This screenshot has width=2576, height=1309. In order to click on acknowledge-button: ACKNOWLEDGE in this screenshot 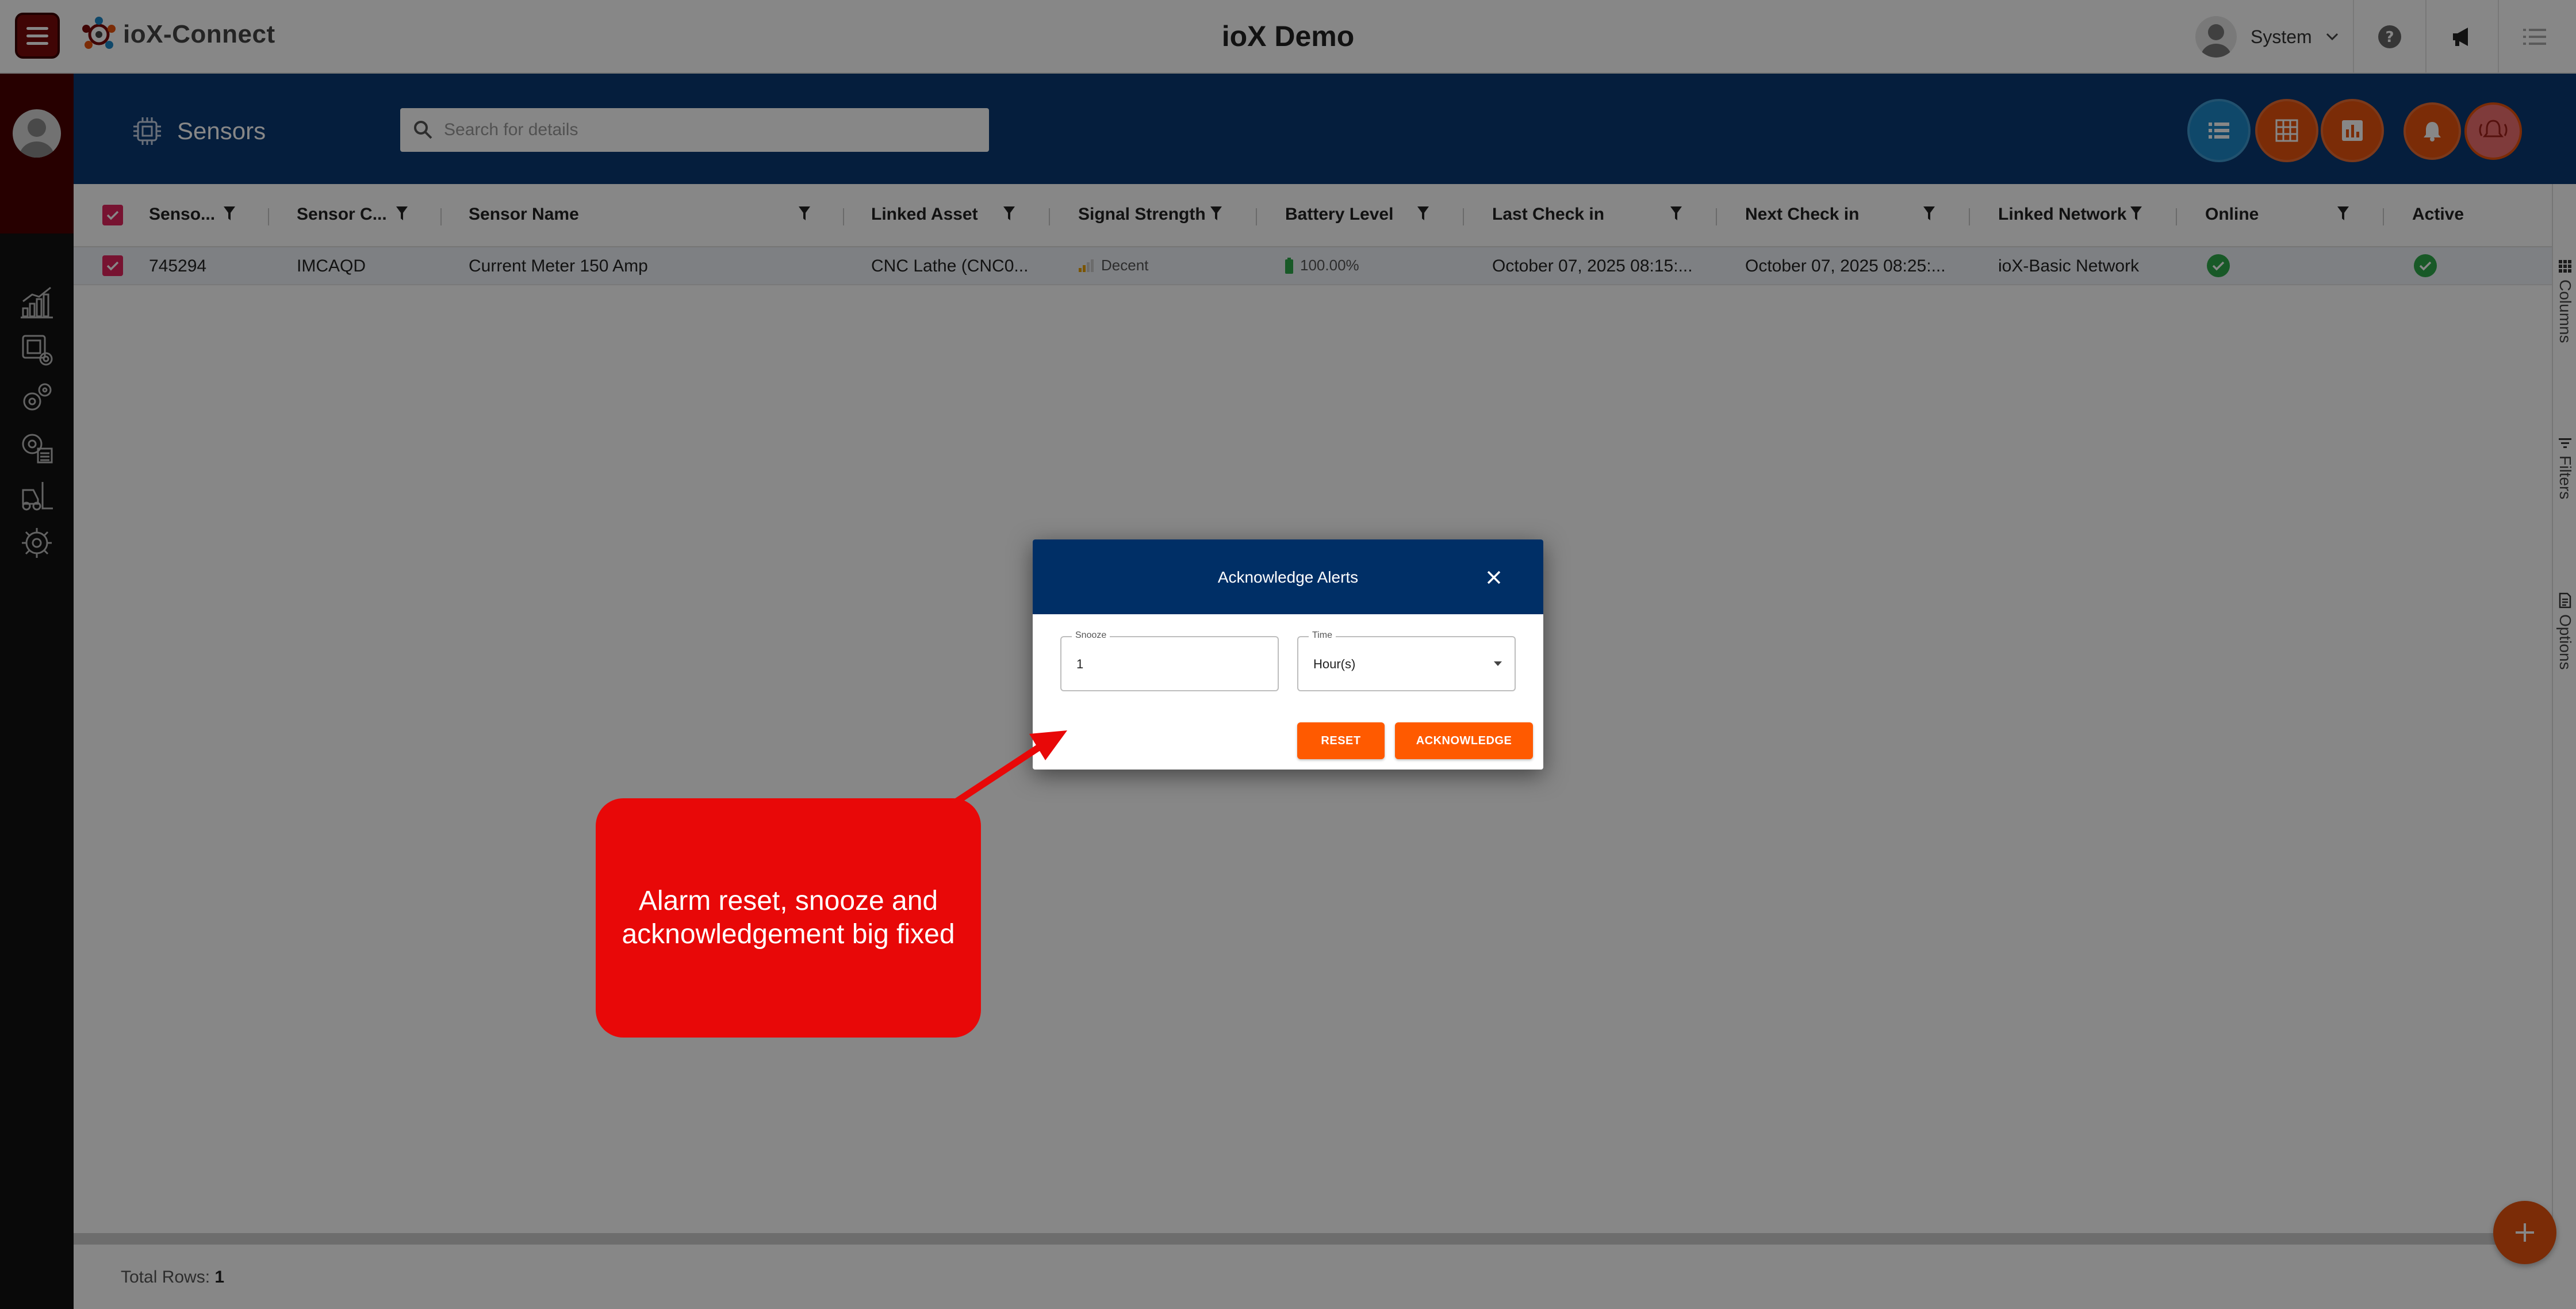, I will do `click(1464, 740)`.